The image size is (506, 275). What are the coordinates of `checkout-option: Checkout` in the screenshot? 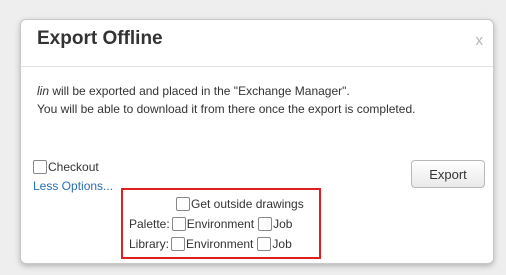 It's located at (66, 166).